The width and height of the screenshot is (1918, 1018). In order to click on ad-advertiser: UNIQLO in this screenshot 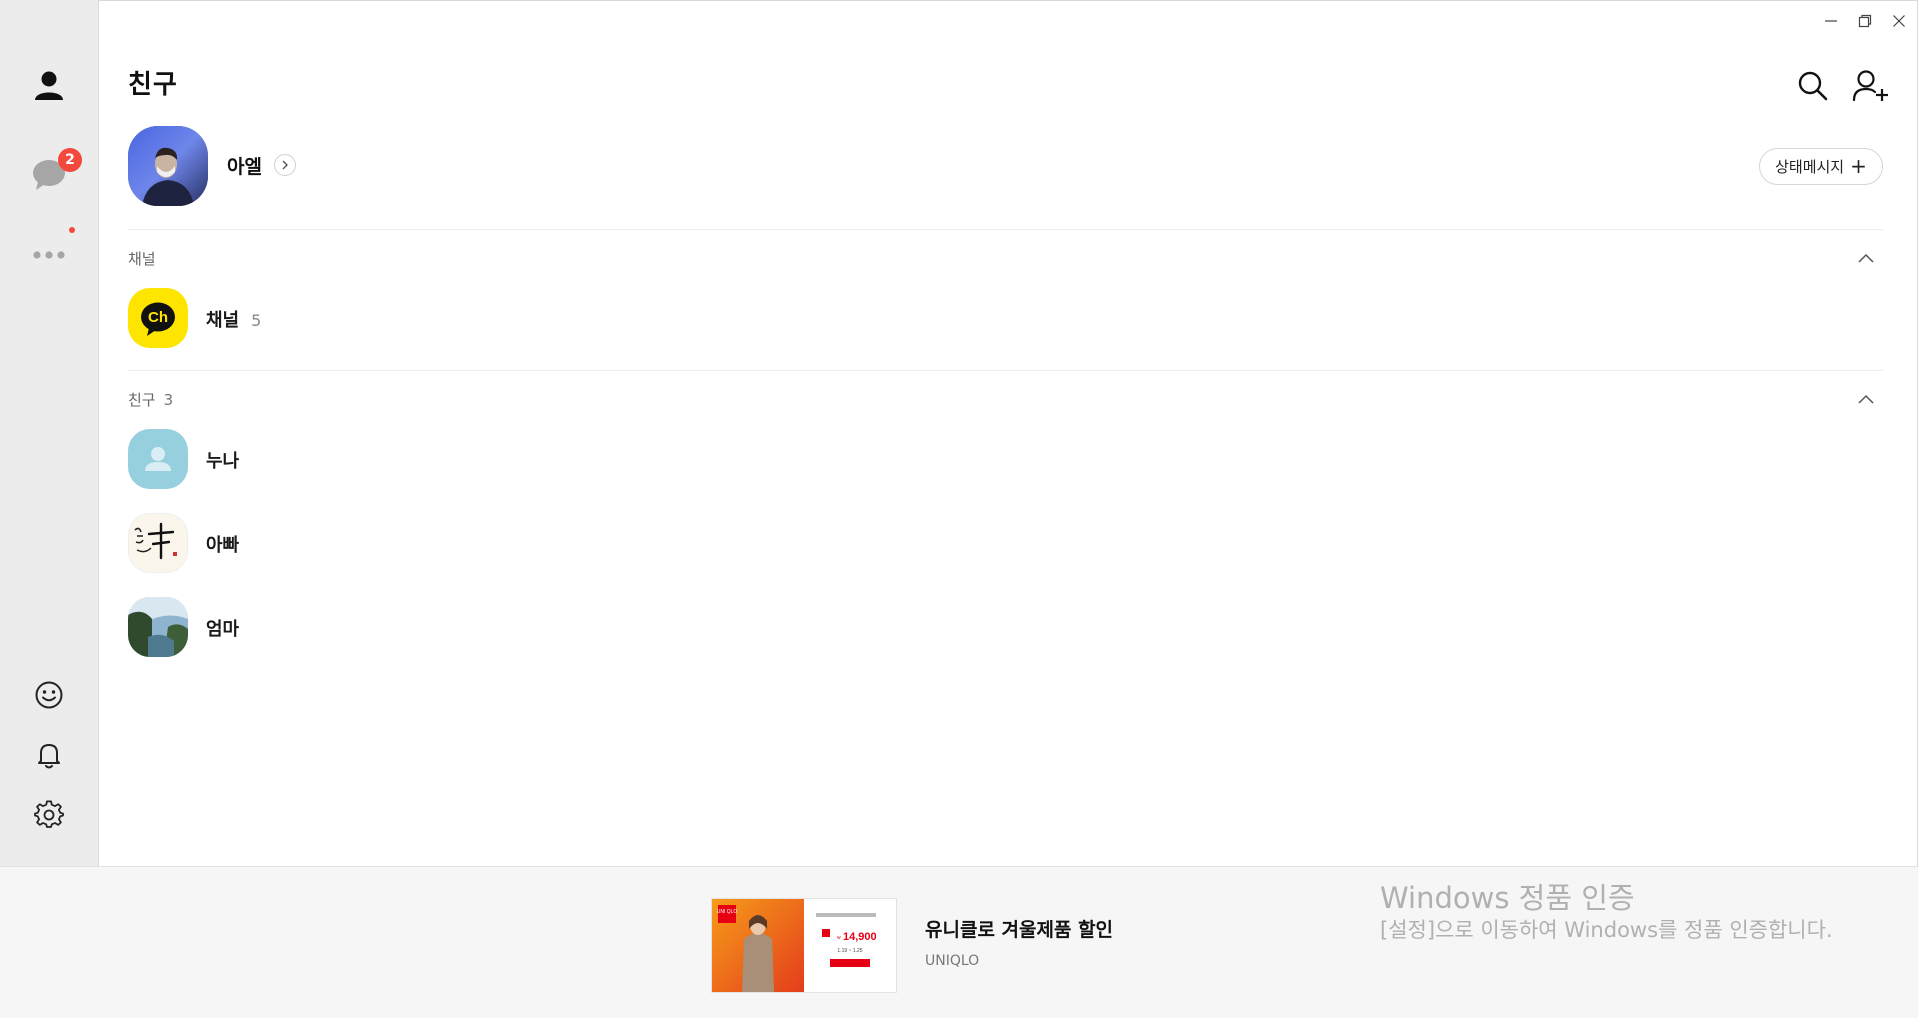, I will do `click(952, 961)`.